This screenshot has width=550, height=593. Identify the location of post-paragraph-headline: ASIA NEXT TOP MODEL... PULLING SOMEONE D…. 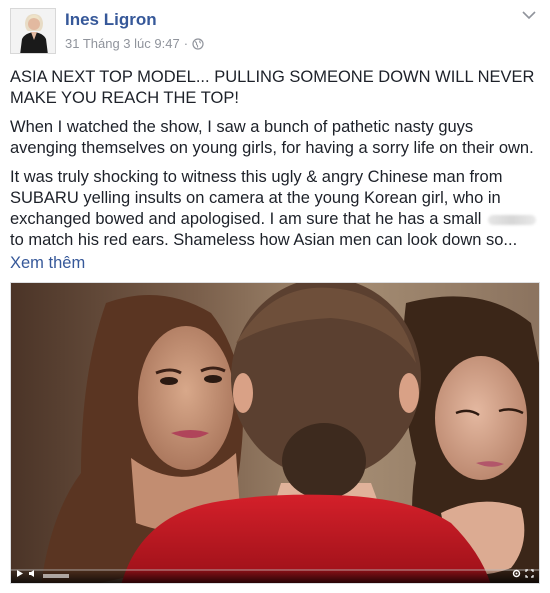
(272, 87).